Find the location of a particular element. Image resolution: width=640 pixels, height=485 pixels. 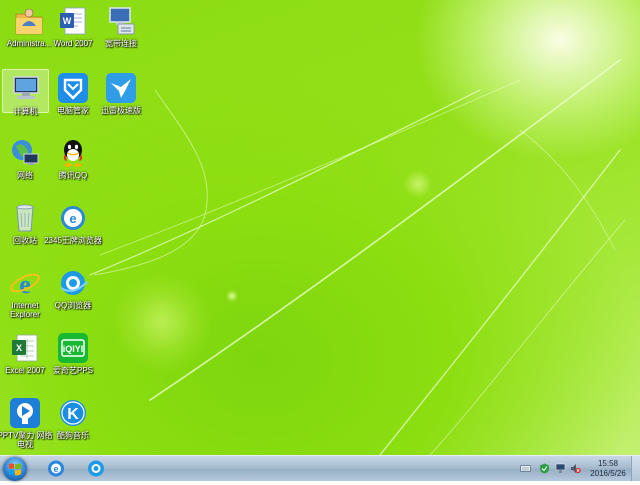

icon-label: 计算机 is located at coordinates (25, 111).